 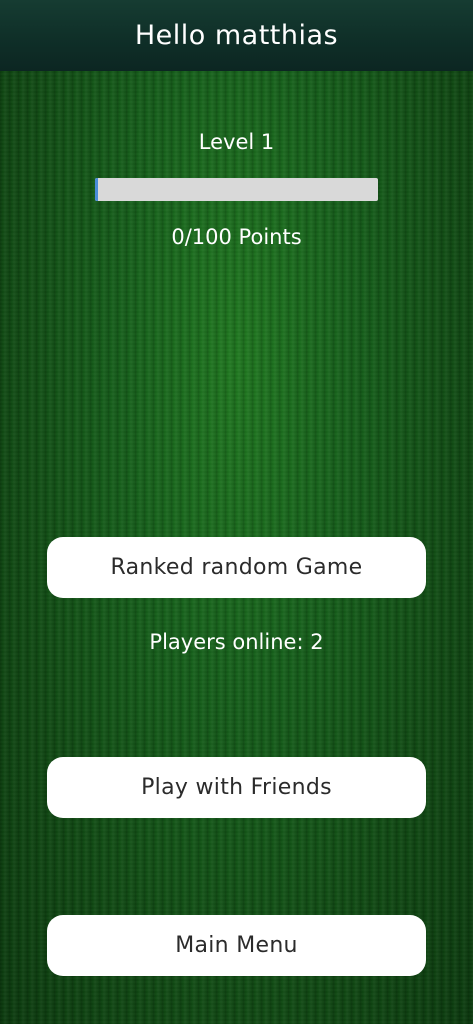 What do you see at coordinates (236, 567) in the screenshot?
I see `ranked-random-game-button: Ranked random Game` at bounding box center [236, 567].